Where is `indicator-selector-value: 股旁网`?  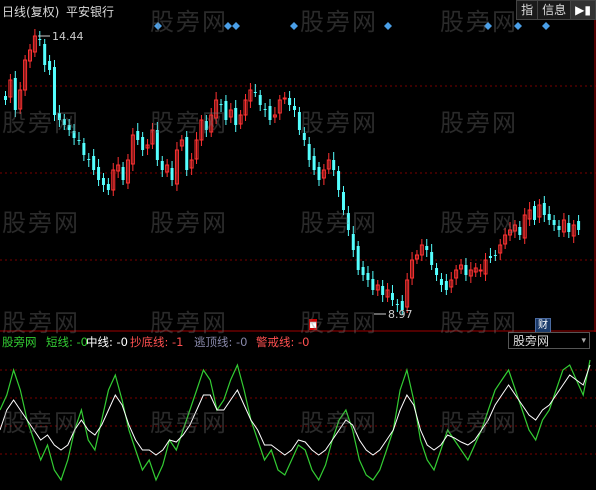
indicator-selector-value: 股旁网 is located at coordinates (531, 341).